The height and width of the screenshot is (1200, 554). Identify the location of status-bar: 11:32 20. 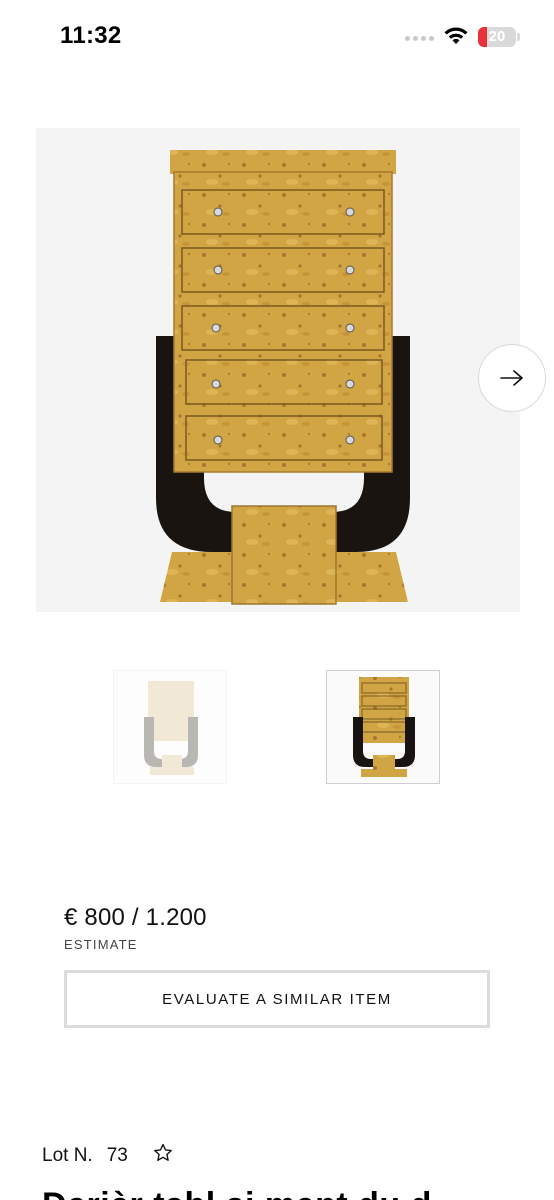
(277, 36).